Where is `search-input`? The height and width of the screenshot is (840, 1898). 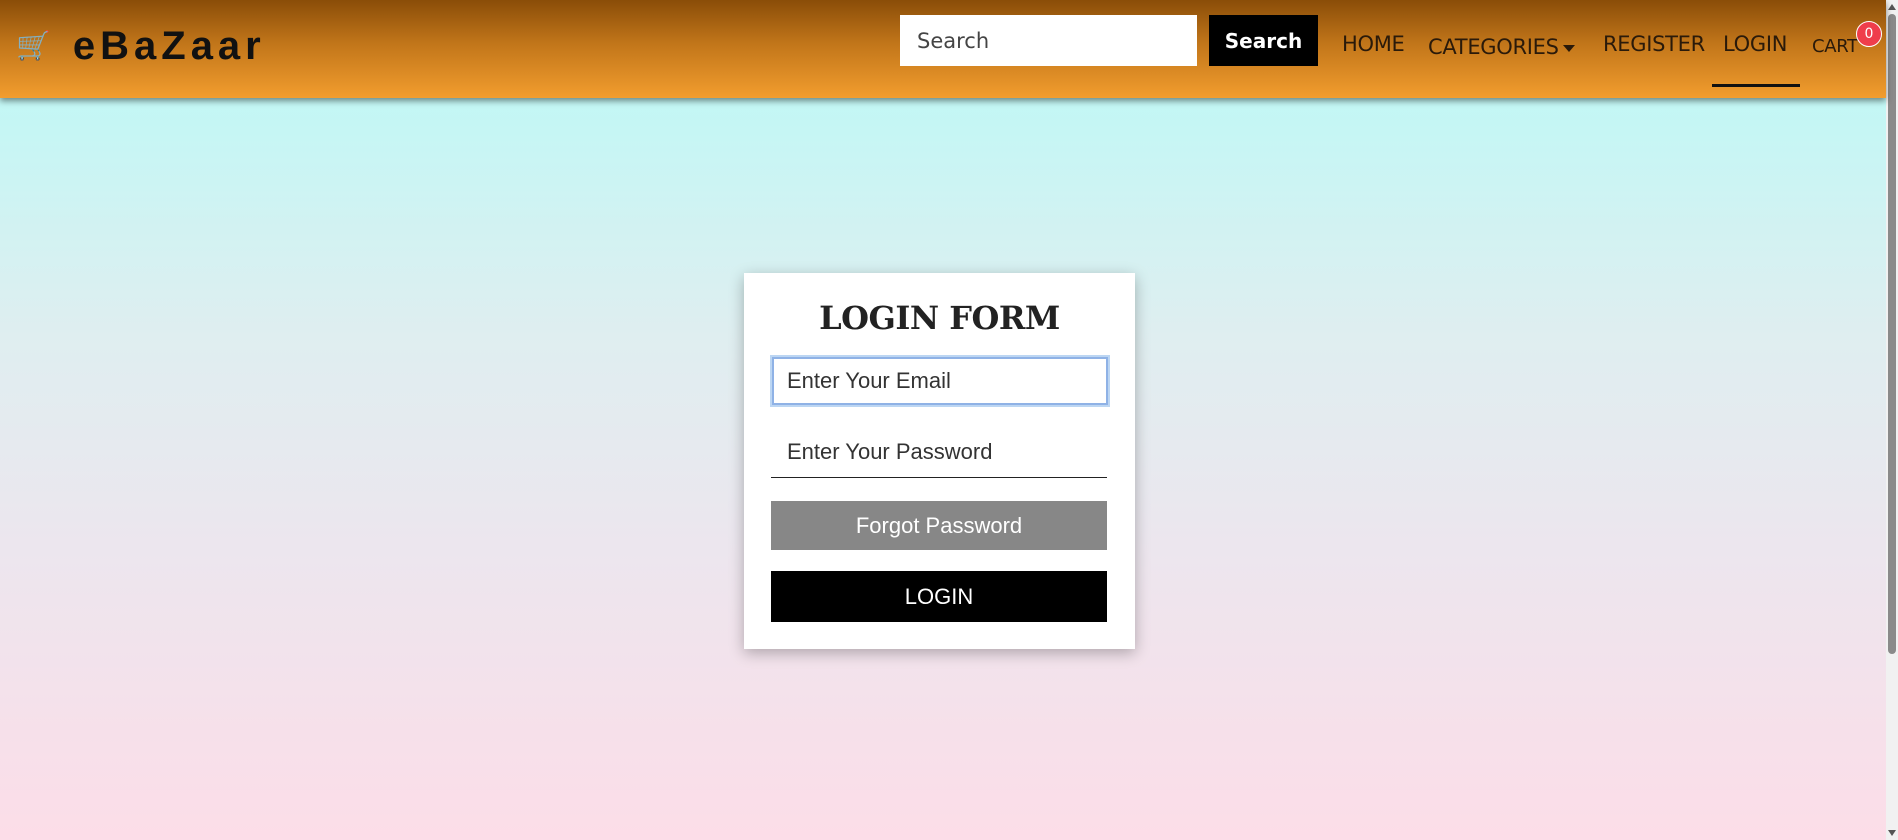 search-input is located at coordinates (1048, 40).